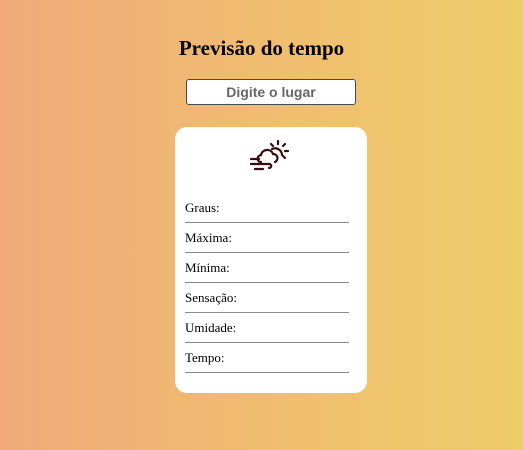 The width and height of the screenshot is (523, 450). Describe the element at coordinates (267, 238) in the screenshot. I see `field-maxima: Máxima:` at that location.